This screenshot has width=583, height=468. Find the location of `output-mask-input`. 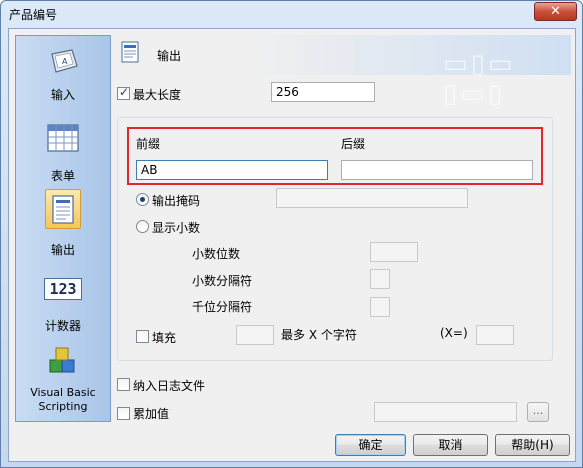

output-mask-input is located at coordinates (372, 198).